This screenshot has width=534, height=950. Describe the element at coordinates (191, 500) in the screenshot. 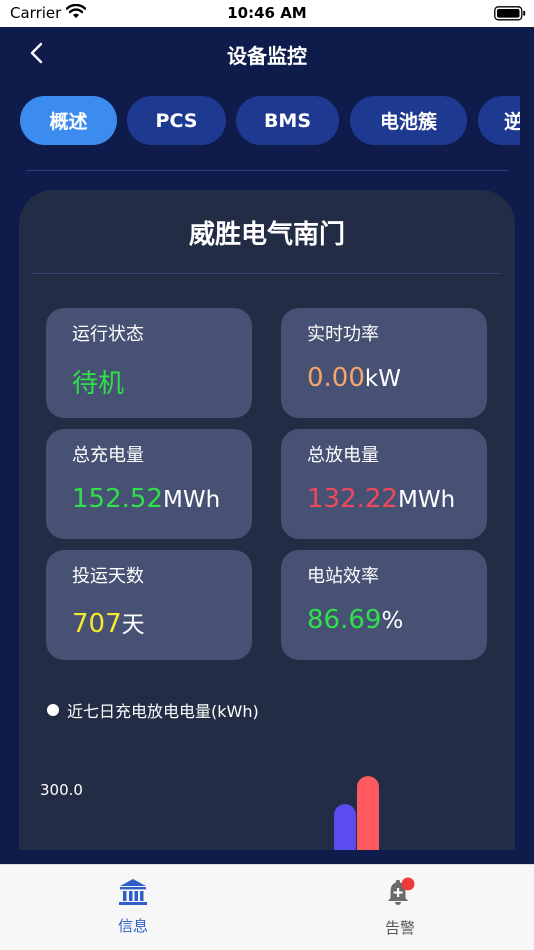

I see `total-charge-unit: MWh` at that location.